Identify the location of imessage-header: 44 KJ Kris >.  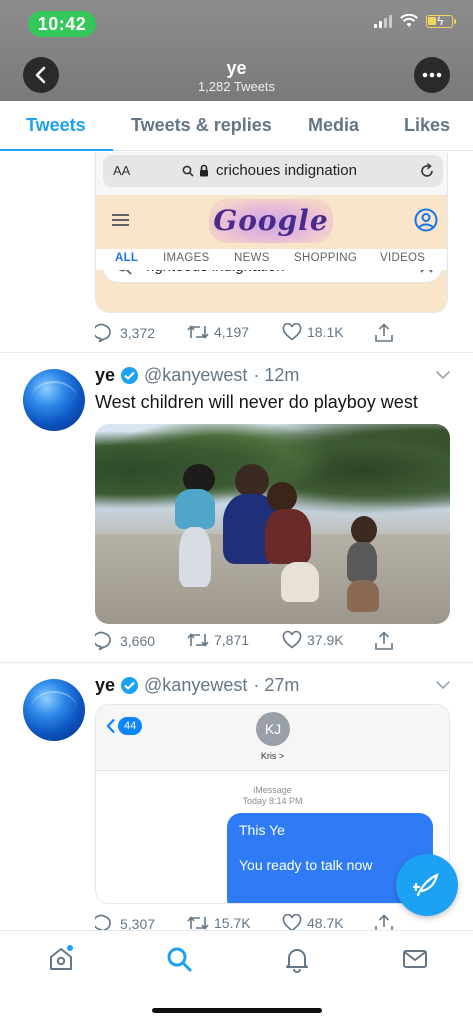
(272, 738).